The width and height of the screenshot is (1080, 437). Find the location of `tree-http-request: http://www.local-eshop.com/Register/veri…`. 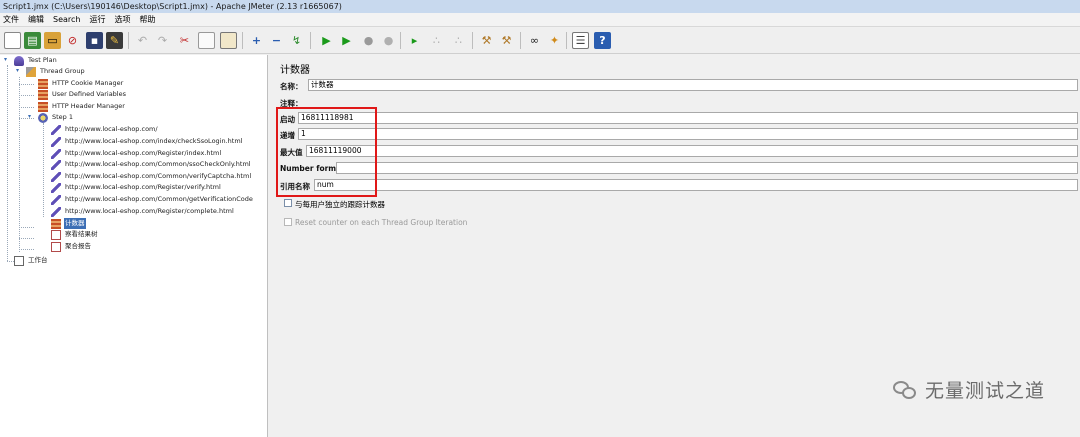

tree-http-request: http://www.local-eshop.com/Register/veri… is located at coordinates (136, 187).